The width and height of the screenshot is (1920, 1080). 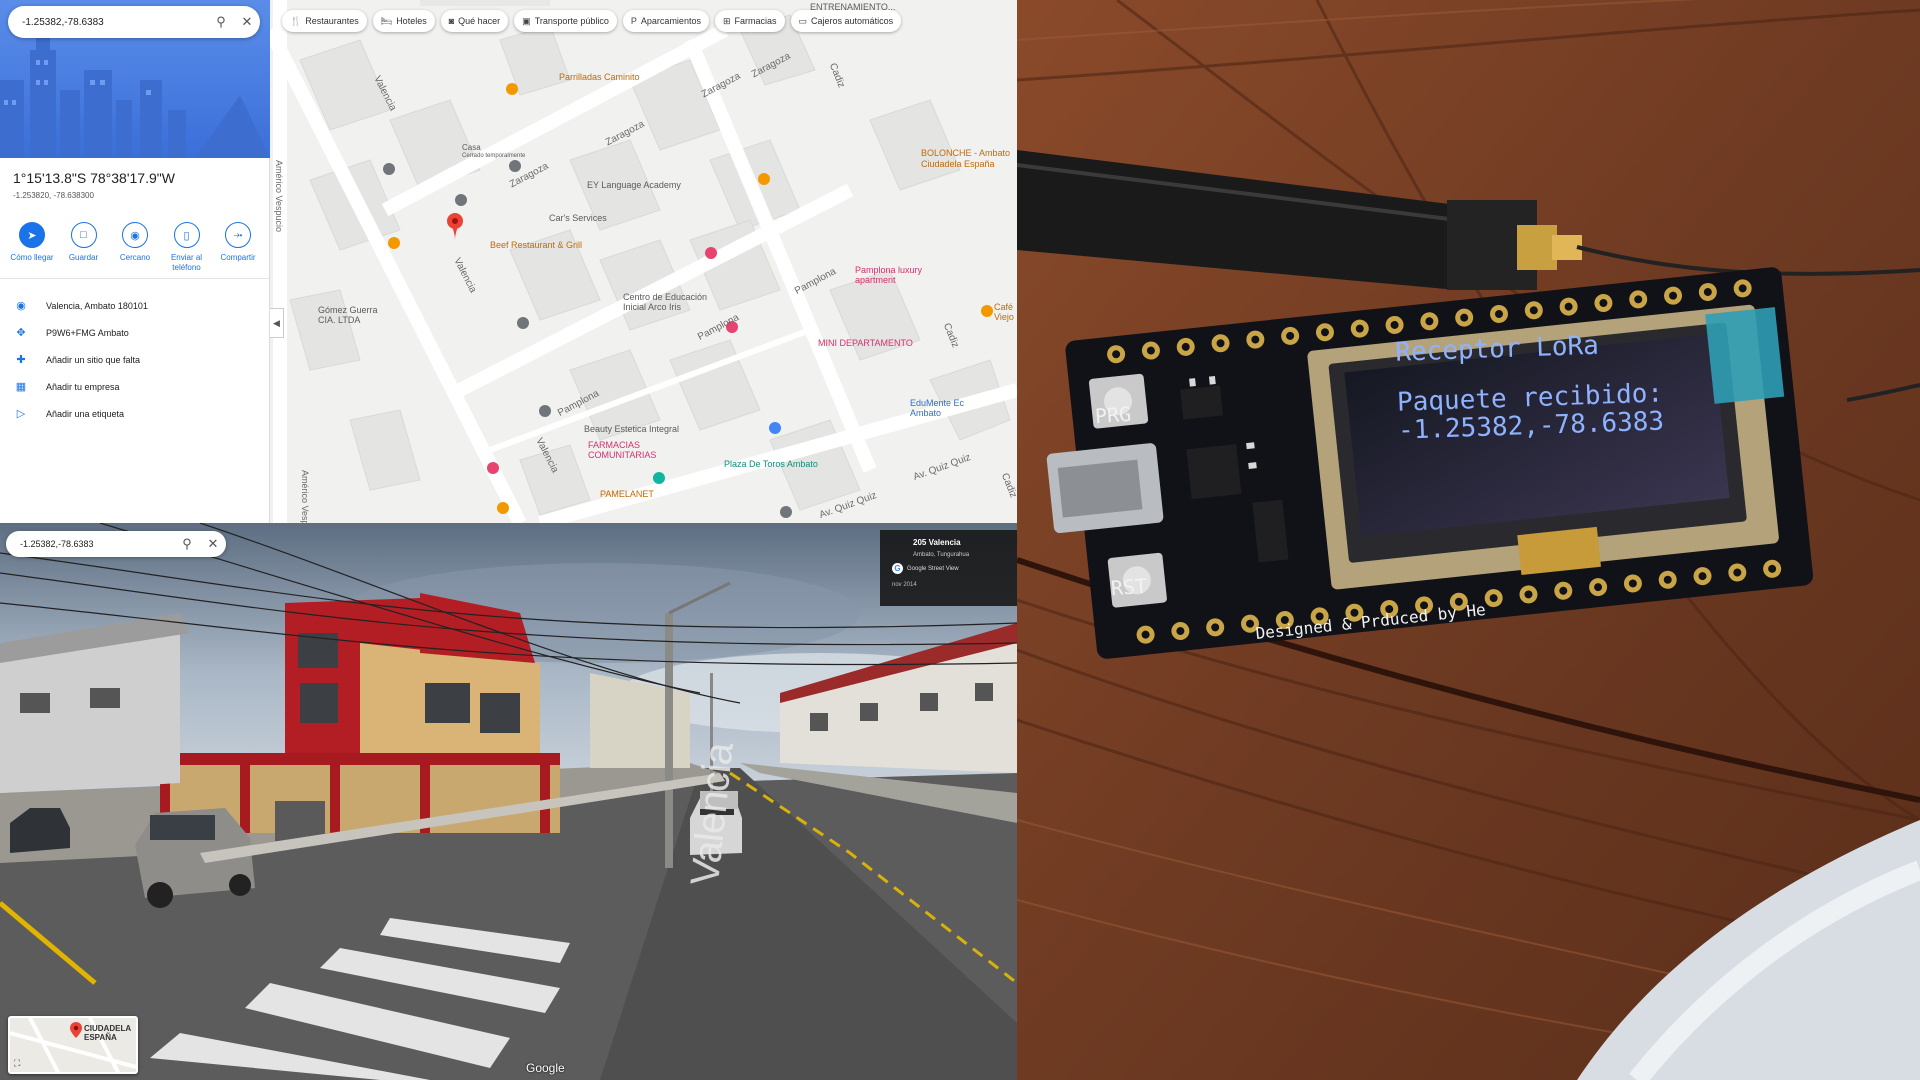 I want to click on directions-button: ➤ Cómo llegar, so click(x=32, y=247).